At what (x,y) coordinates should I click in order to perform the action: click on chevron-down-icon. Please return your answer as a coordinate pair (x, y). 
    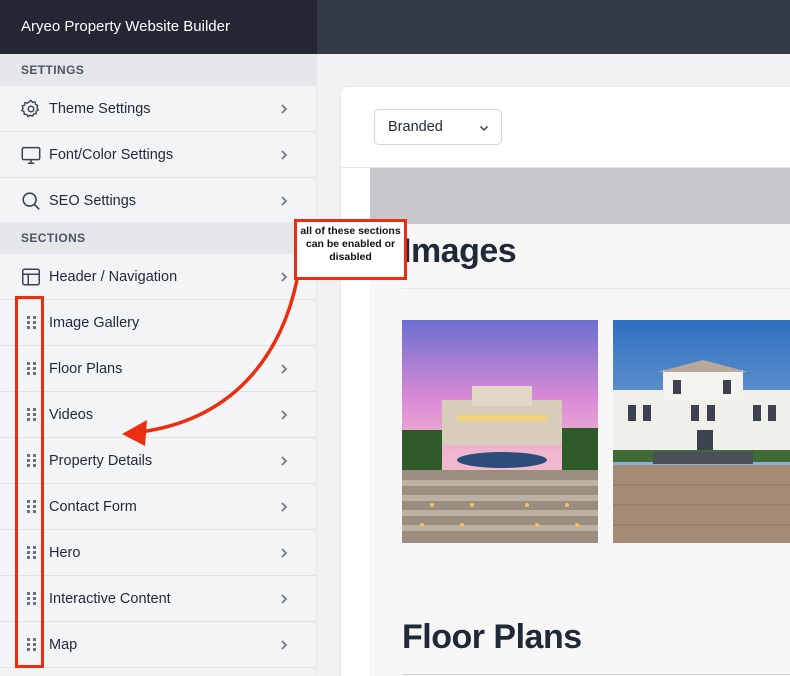
    Looking at the image, I should click on (484, 128).